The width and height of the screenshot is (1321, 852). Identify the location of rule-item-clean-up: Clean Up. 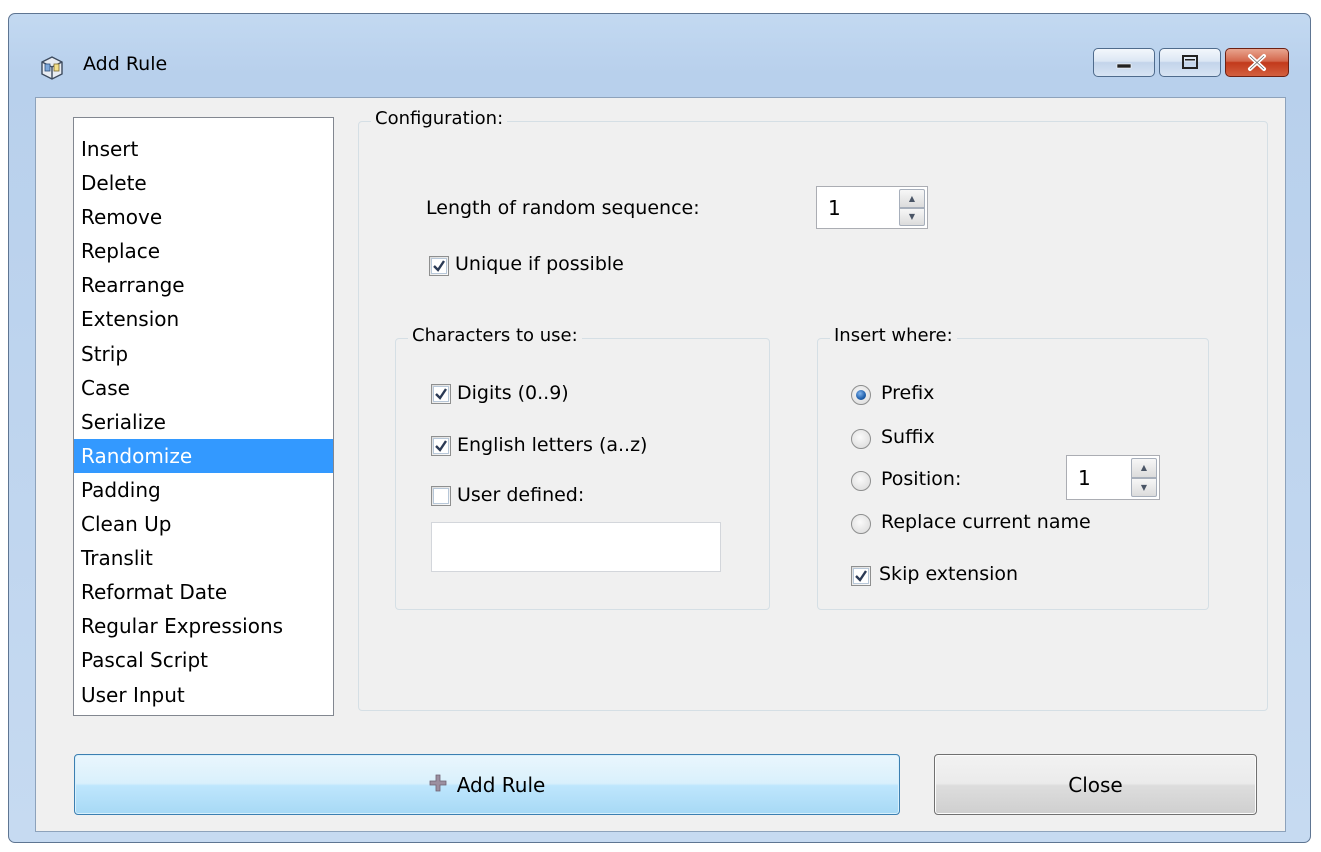
(203, 524).